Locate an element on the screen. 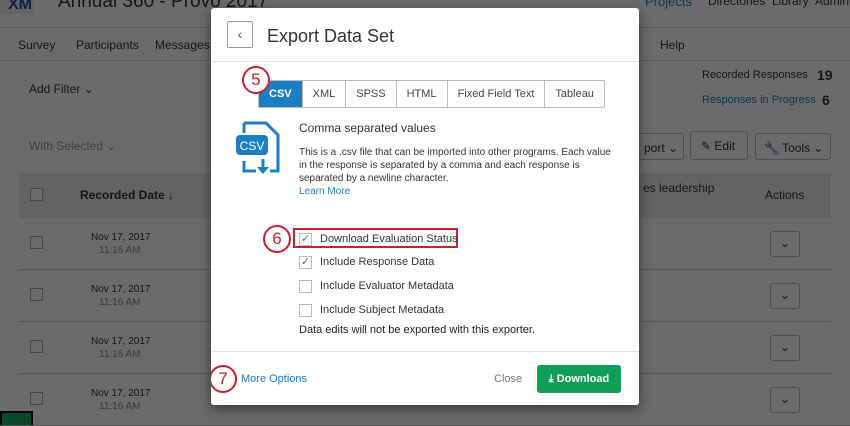  download-button: ⤓ Download is located at coordinates (579, 379).